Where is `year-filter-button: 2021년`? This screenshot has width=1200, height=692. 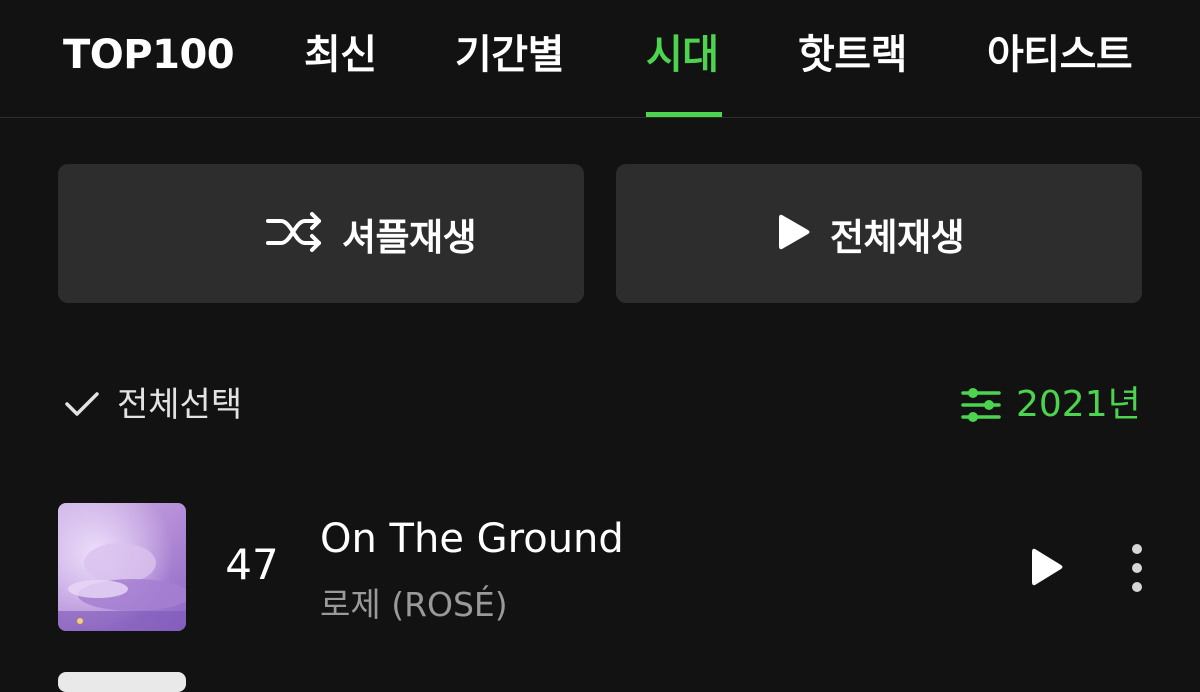
year-filter-button: 2021년 is located at coordinates (1050, 405).